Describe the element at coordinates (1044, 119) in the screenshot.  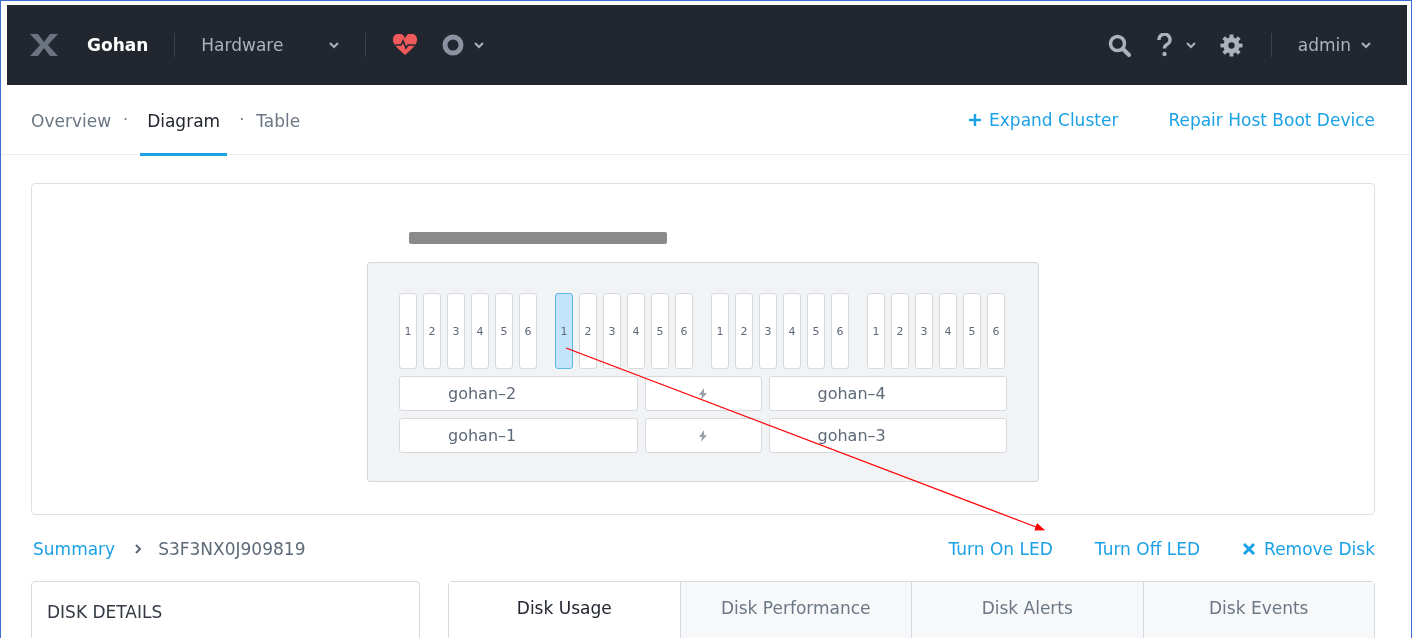
I see `expand-cluster-link: Expand Cluster` at that location.